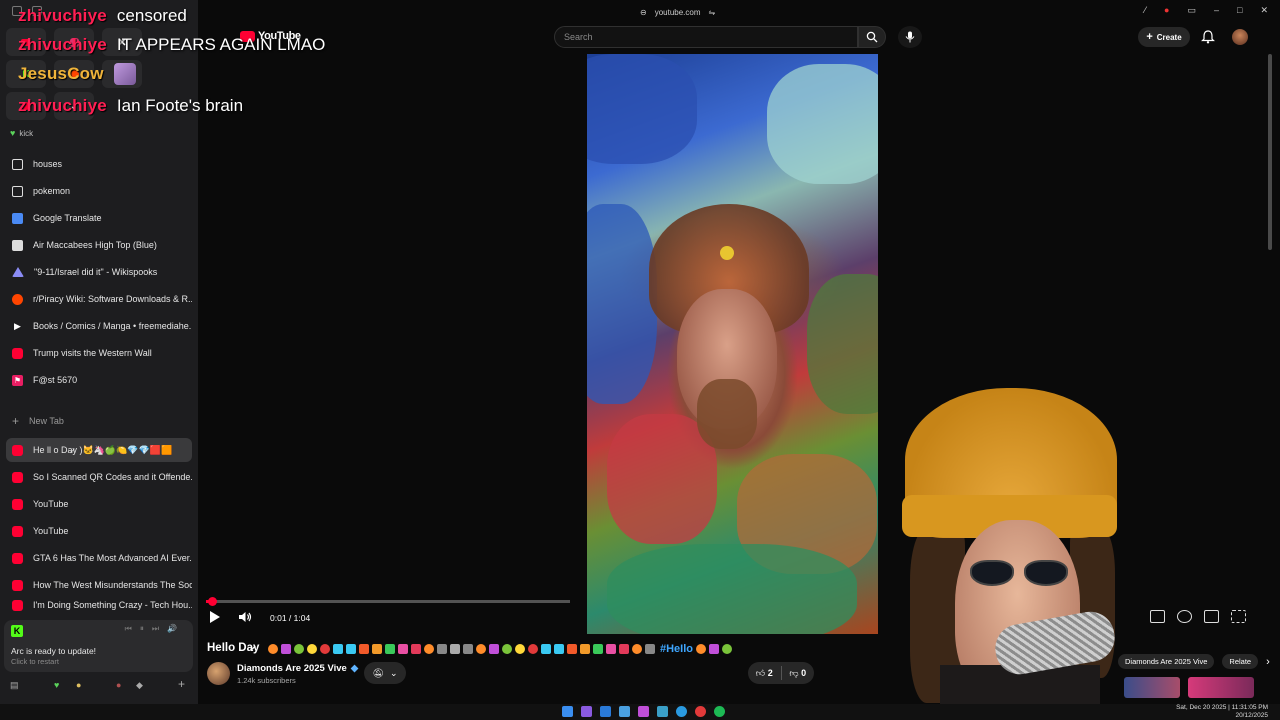  I want to click on create-button: + Create, so click(1164, 37).